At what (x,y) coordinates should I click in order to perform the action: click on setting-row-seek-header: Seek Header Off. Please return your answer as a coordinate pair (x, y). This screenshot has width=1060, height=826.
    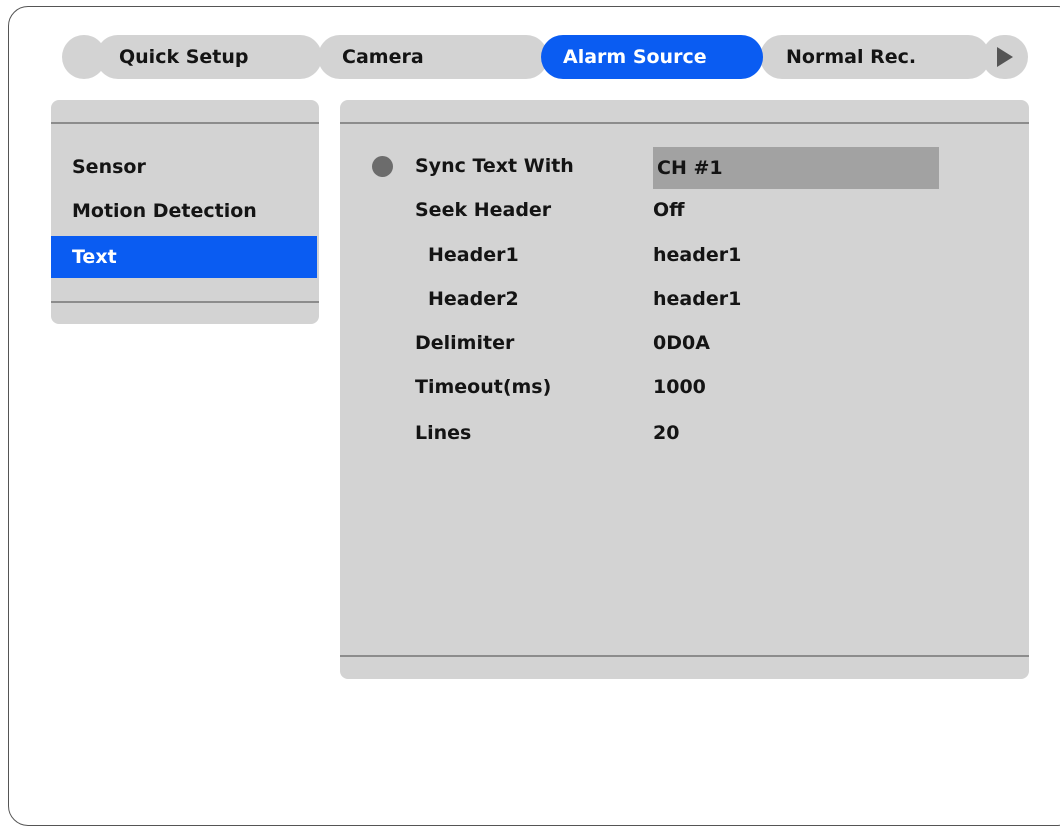
    Looking at the image, I should click on (640, 210).